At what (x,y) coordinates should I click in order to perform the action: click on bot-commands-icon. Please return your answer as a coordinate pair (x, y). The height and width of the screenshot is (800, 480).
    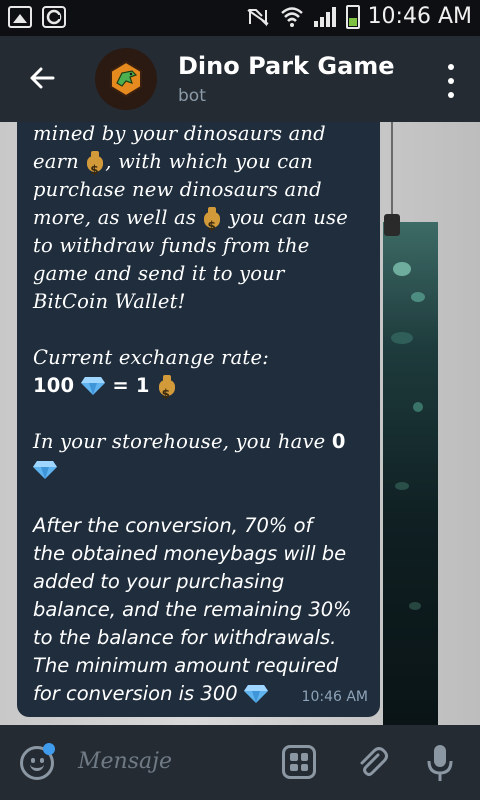
    Looking at the image, I should click on (299, 762).